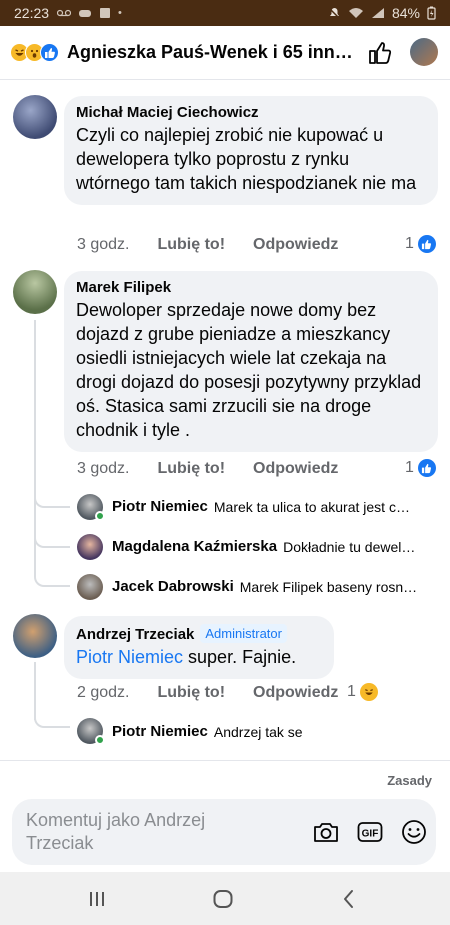 The image size is (450, 925). I want to click on user-avatar, so click(424, 52).